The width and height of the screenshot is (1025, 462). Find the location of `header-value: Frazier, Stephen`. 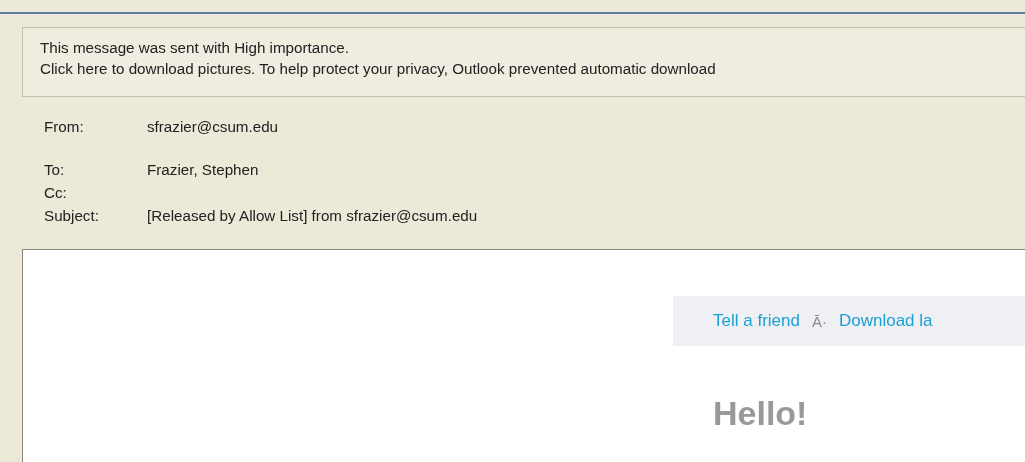

header-value: Frazier, Stephen is located at coordinates (203, 170).